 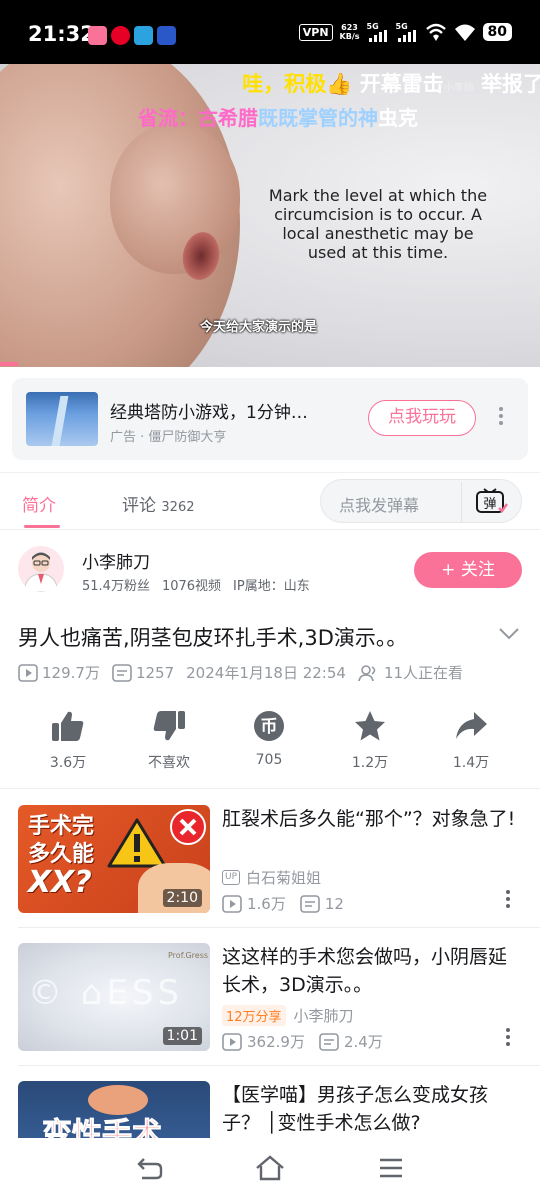 I want to click on video-duration: 2:10, so click(x=182, y=898).